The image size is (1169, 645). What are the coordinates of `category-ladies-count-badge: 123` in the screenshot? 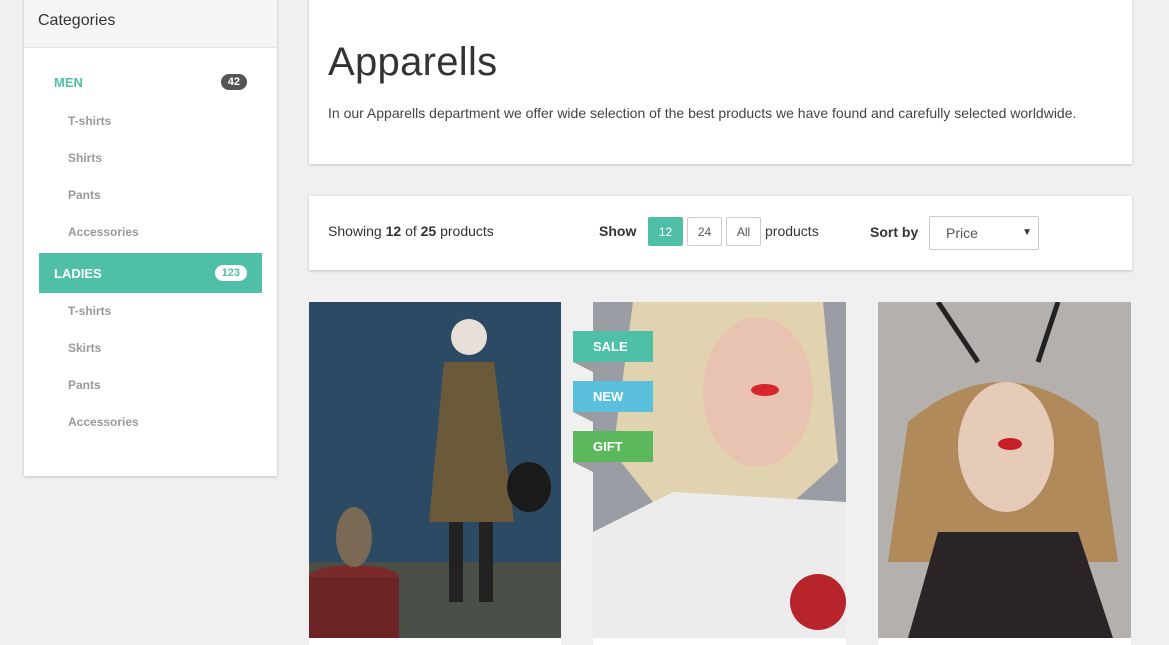 It's located at (230, 273).